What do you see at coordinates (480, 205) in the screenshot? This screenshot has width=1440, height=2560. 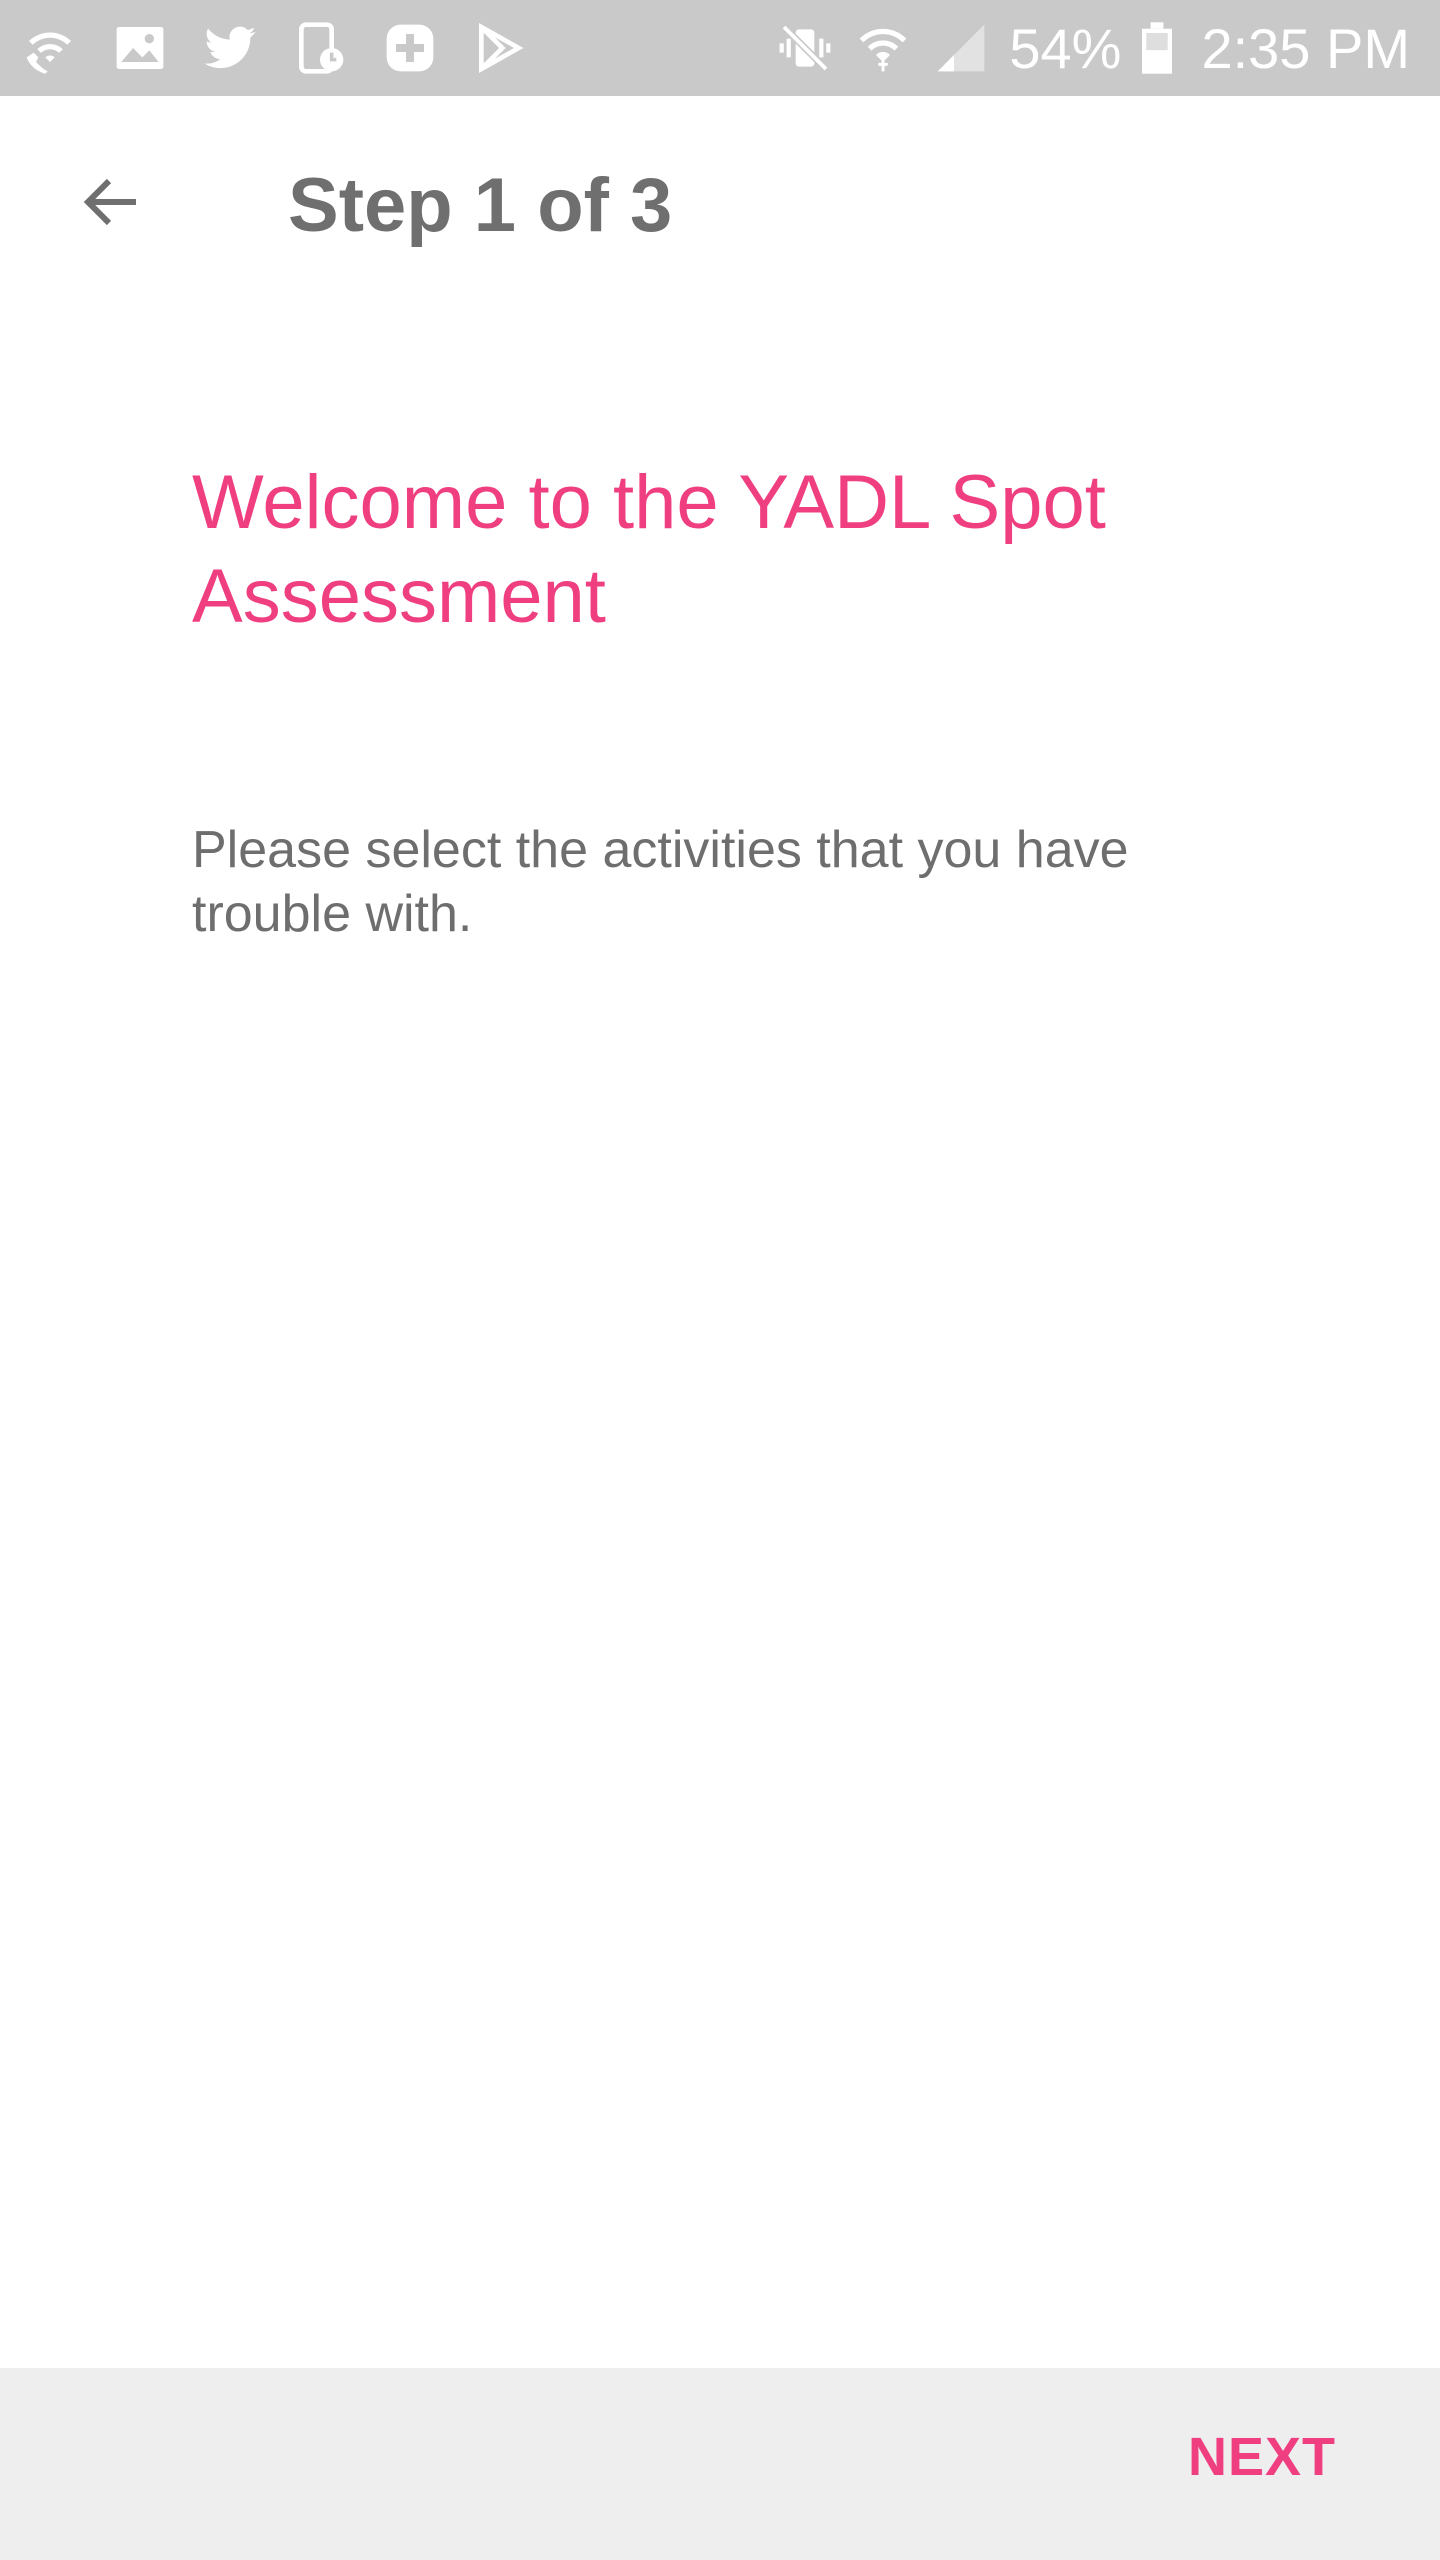 I see `step-title: Step 1 of 3` at bounding box center [480, 205].